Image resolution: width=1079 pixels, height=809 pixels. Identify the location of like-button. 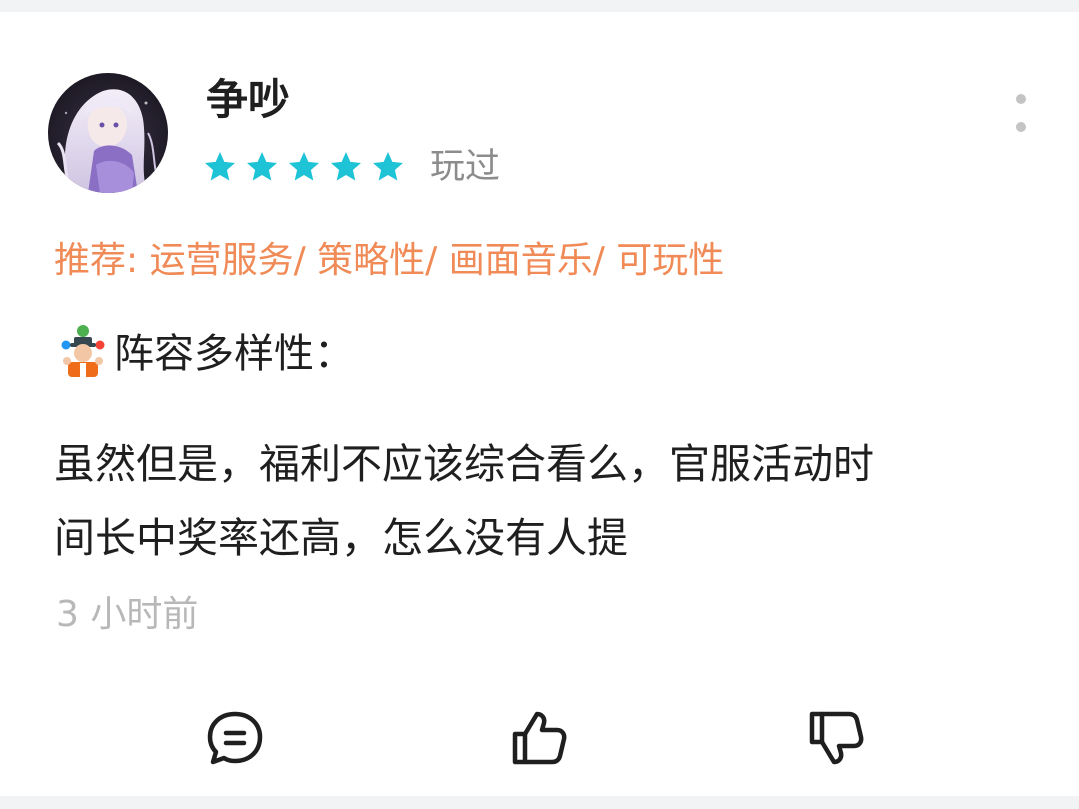
(539, 738).